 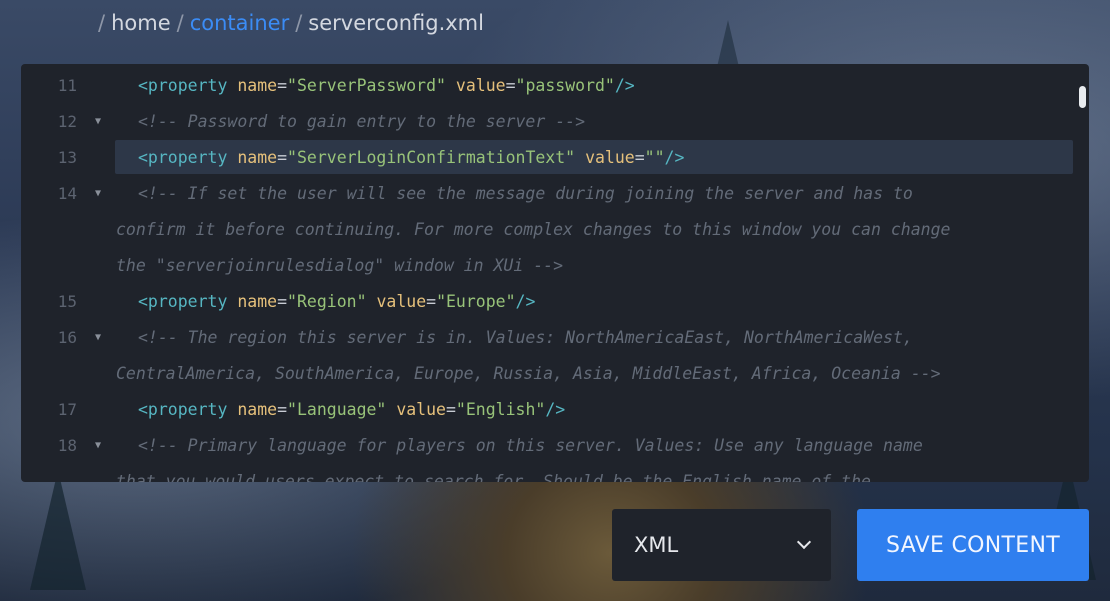 What do you see at coordinates (67, 157) in the screenshot?
I see `line-number: 13` at bounding box center [67, 157].